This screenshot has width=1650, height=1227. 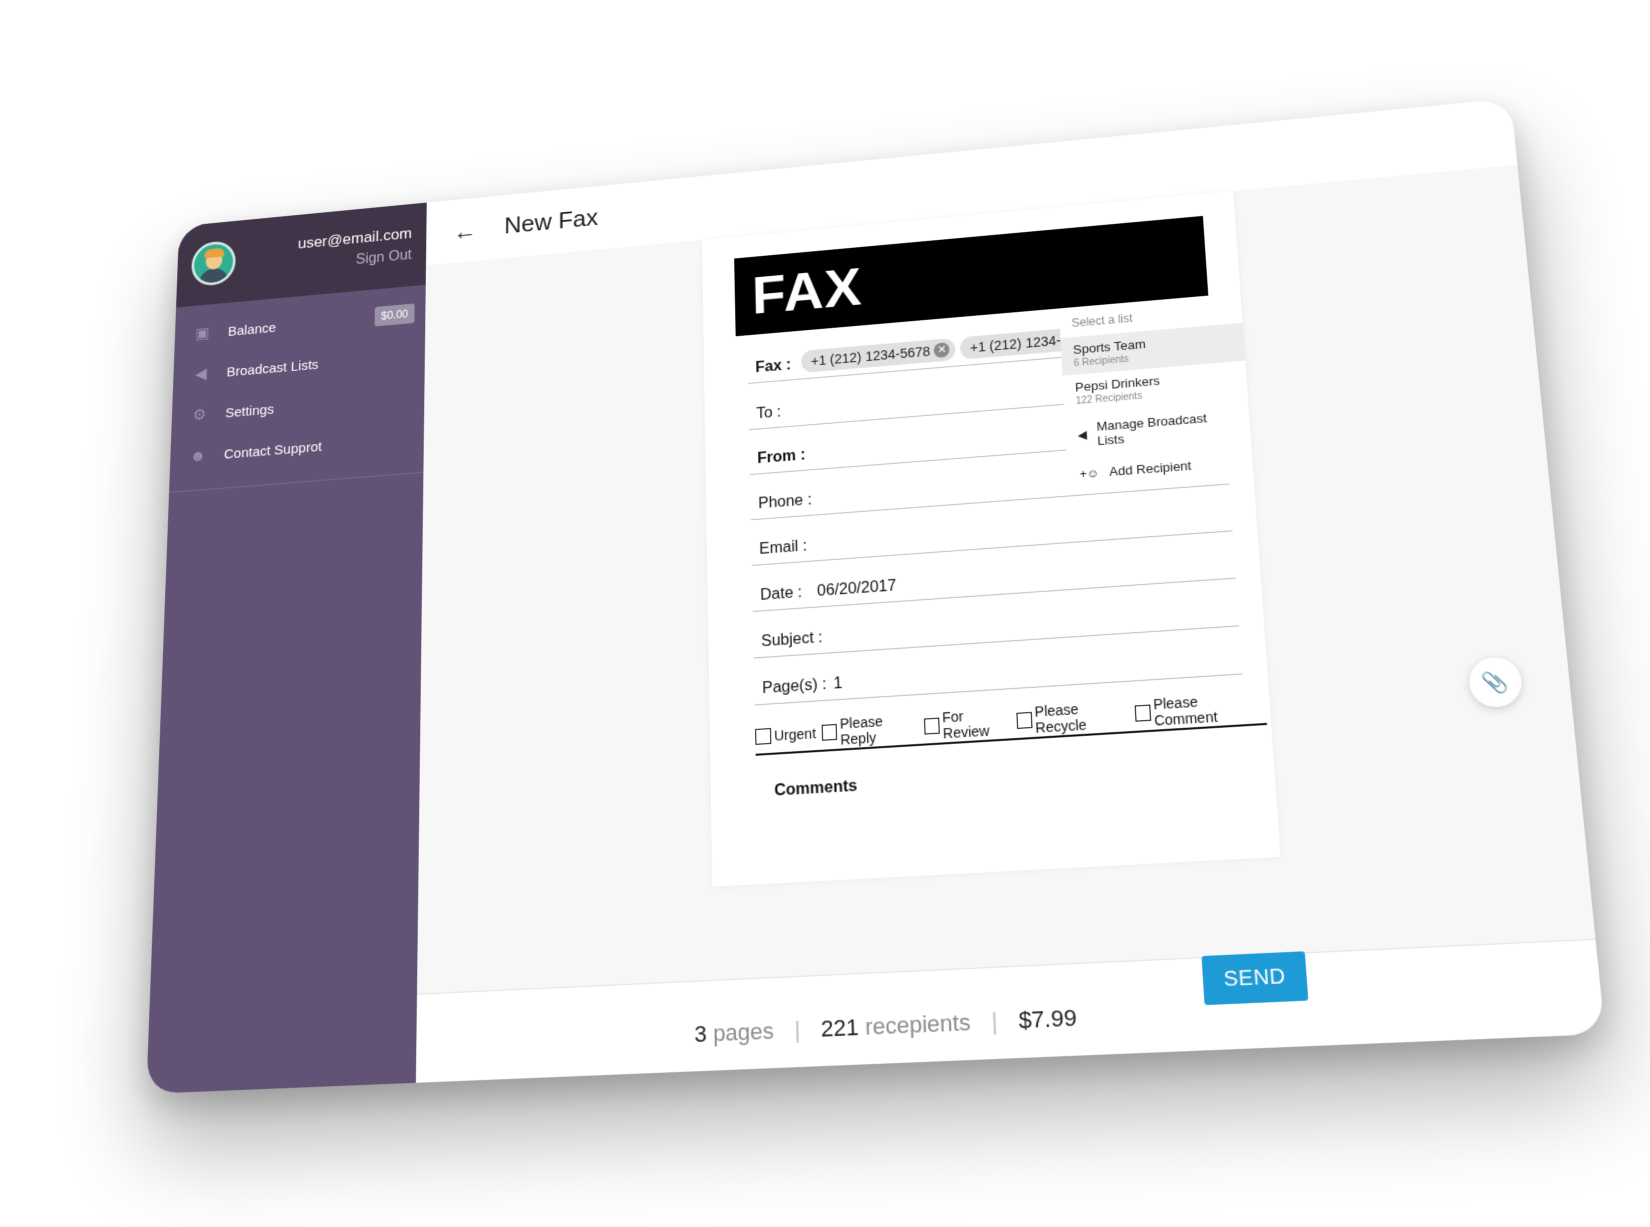 I want to click on checkbox-please-reply: Please Reply, so click(x=869, y=730).